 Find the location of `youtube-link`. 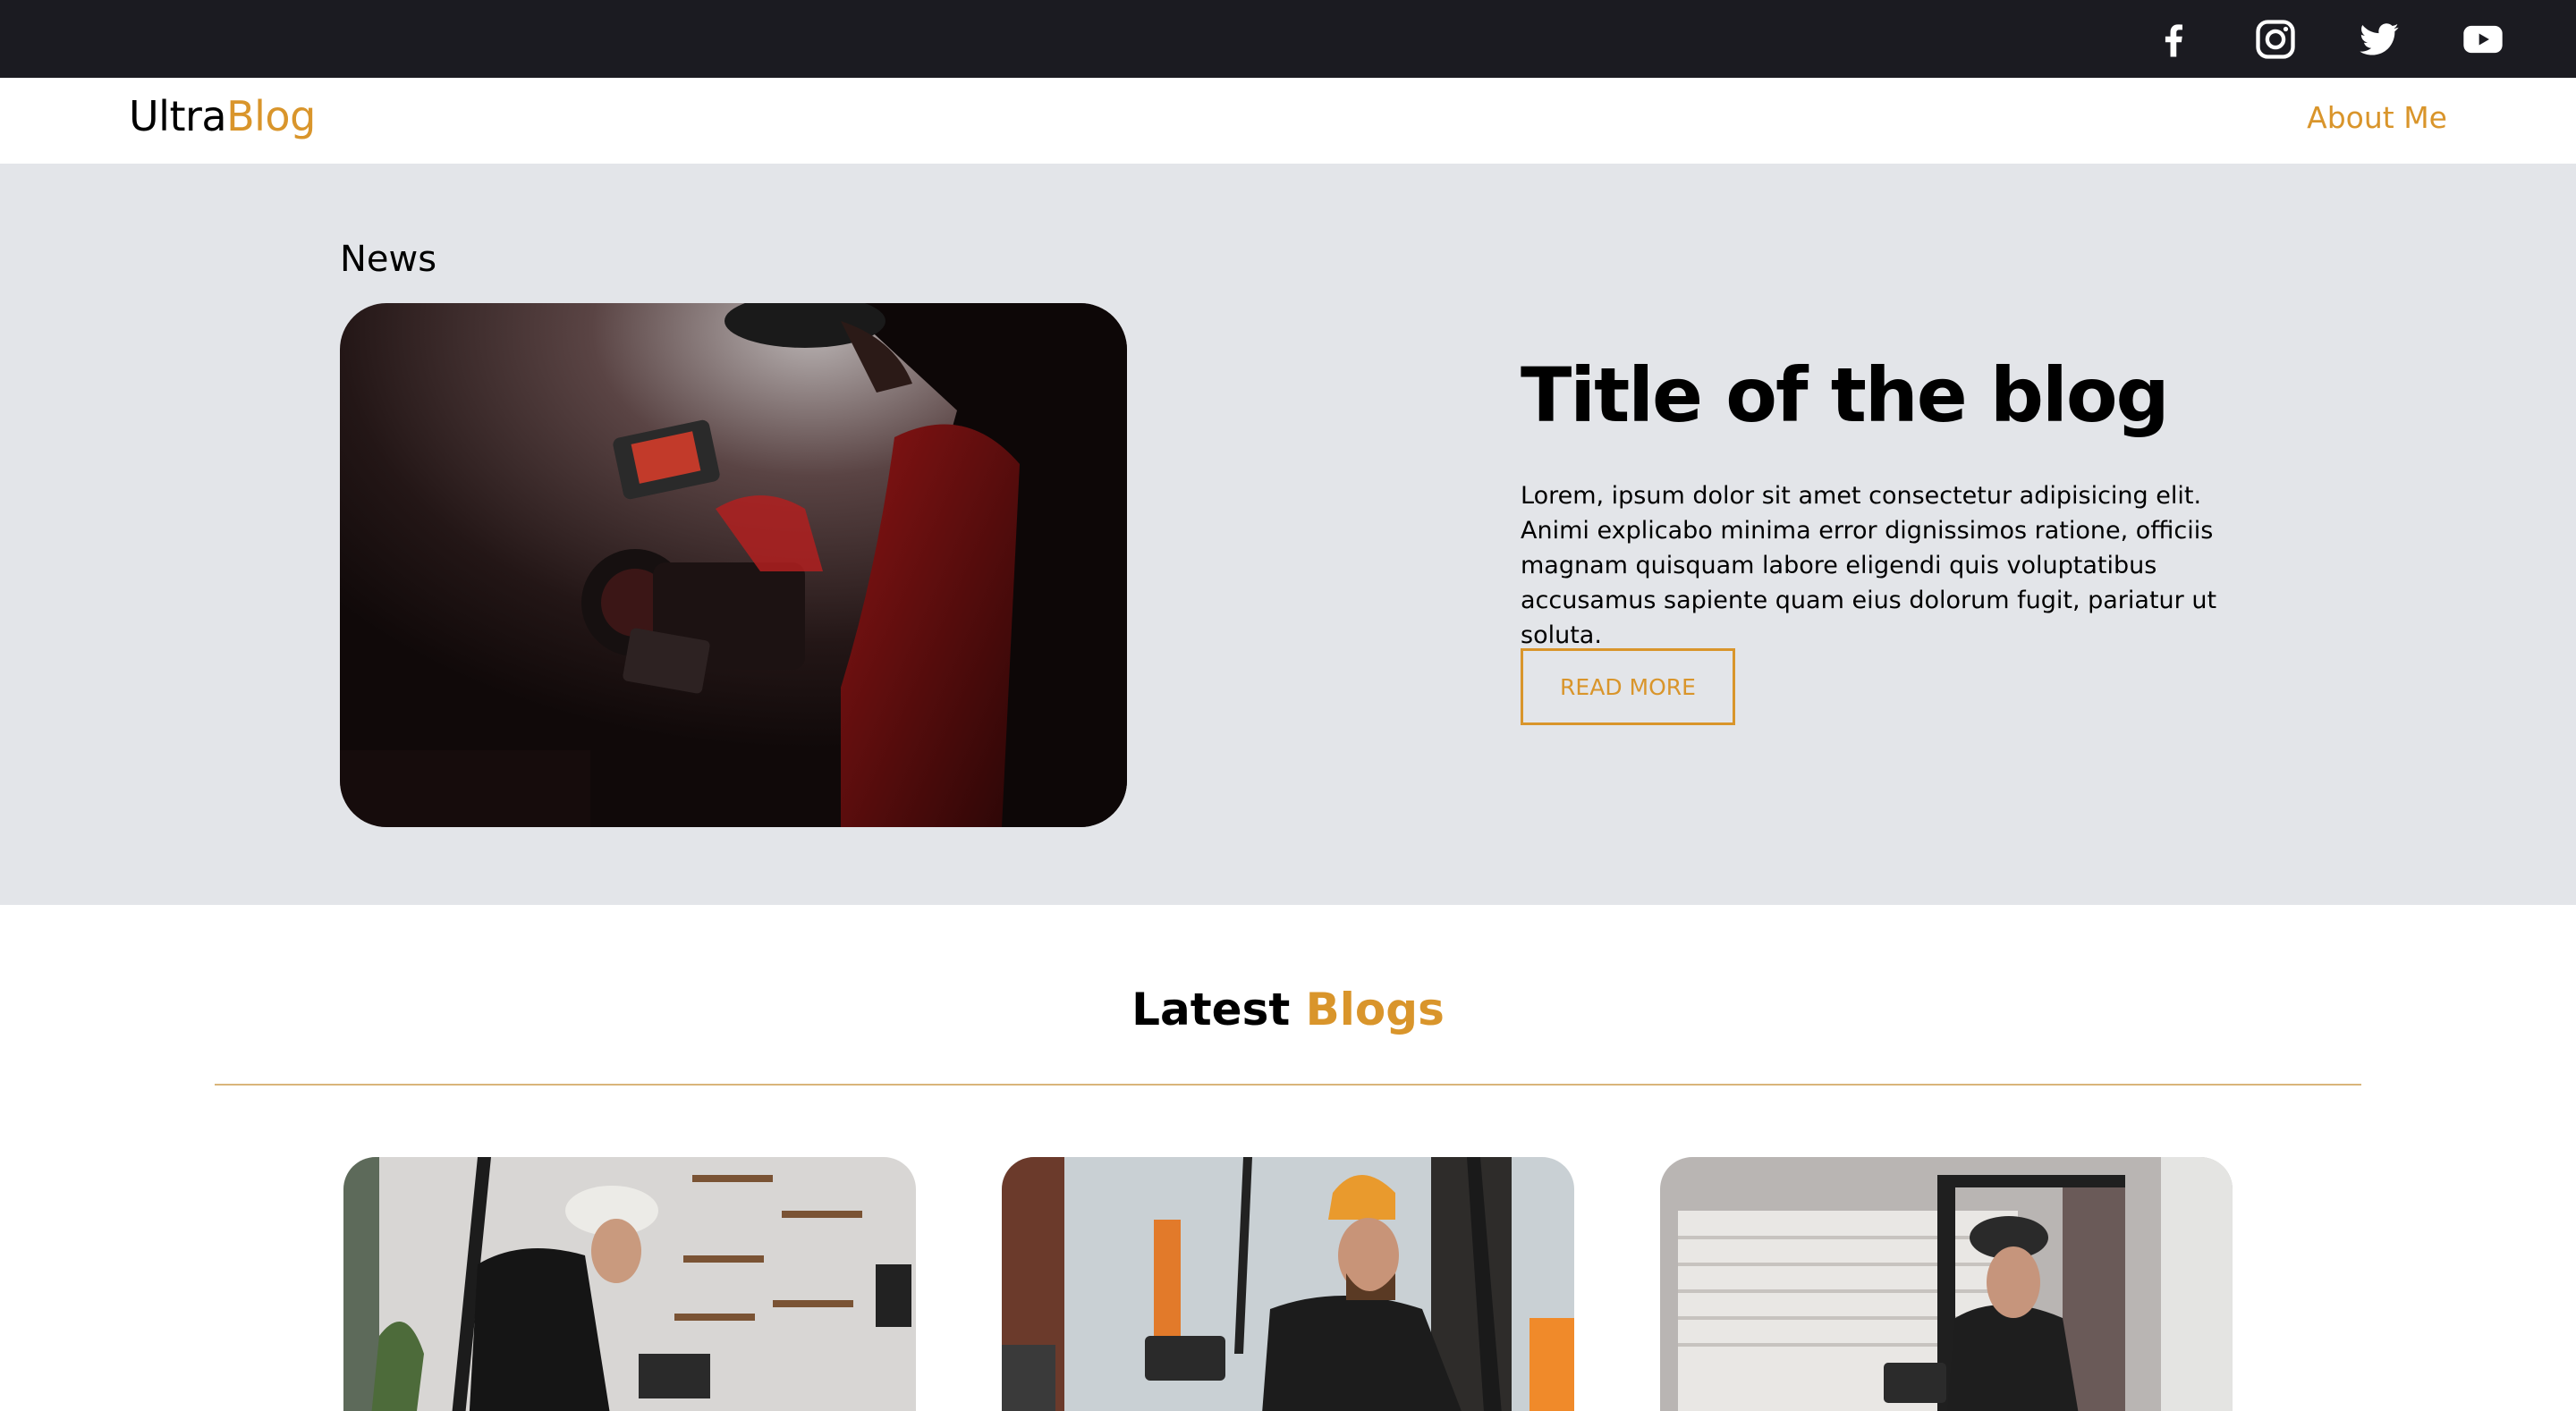

youtube-link is located at coordinates (2483, 39).